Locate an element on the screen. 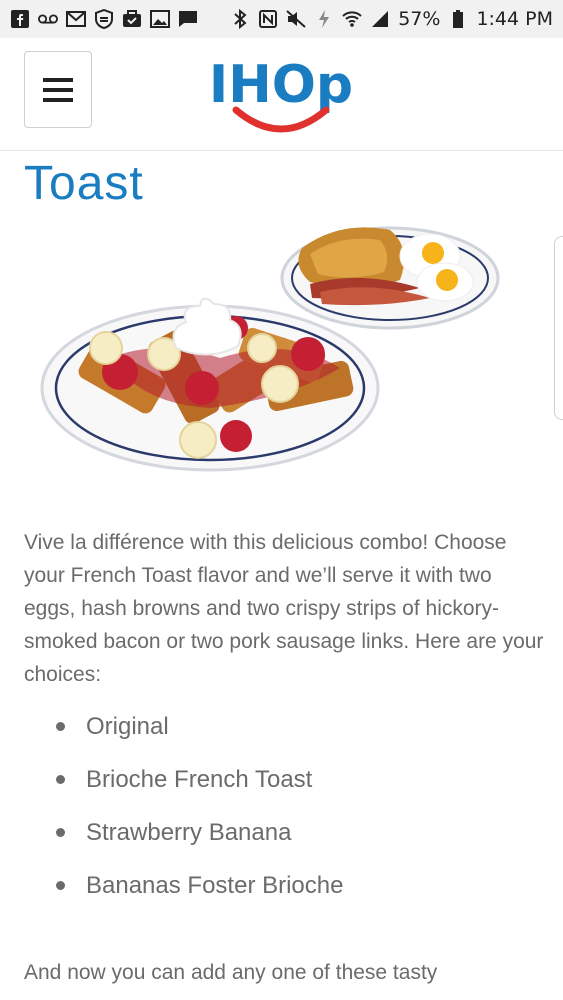 Image resolution: width=563 pixels, height=1000 pixels. battery-percent: 57% is located at coordinates (419, 19).